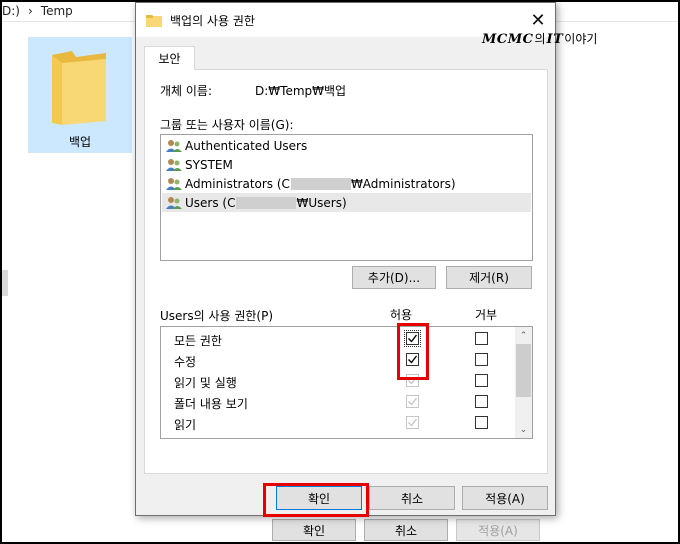 Image resolution: width=680 pixels, height=544 pixels. I want to click on bg-apply-button: 적용(A), so click(498, 530).